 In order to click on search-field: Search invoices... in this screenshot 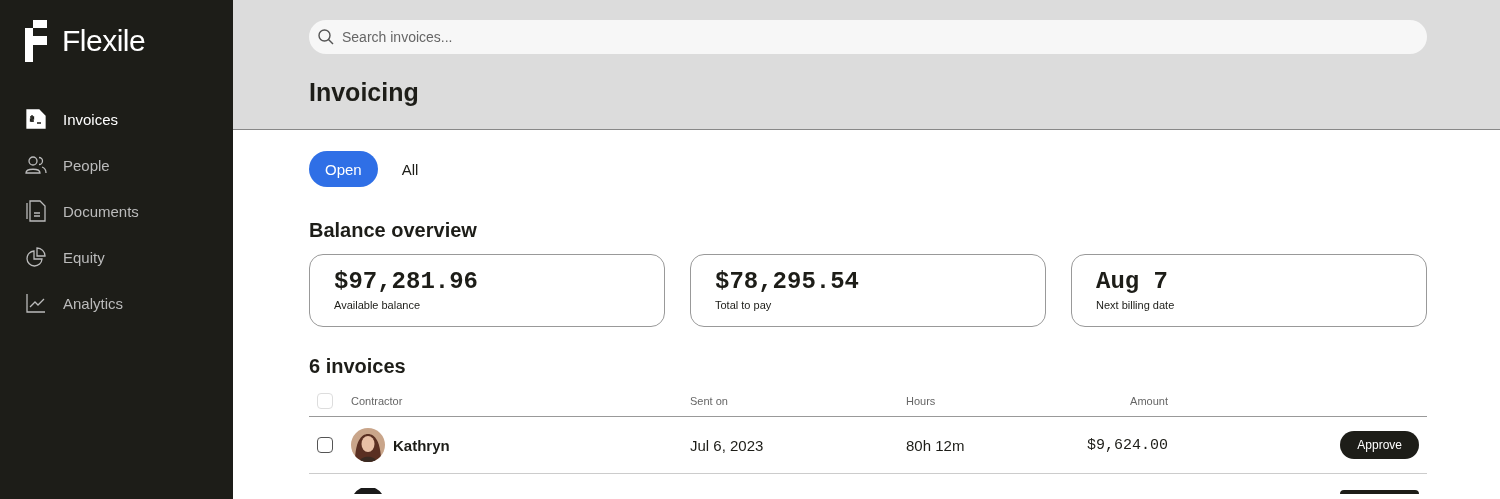, I will do `click(868, 37)`.